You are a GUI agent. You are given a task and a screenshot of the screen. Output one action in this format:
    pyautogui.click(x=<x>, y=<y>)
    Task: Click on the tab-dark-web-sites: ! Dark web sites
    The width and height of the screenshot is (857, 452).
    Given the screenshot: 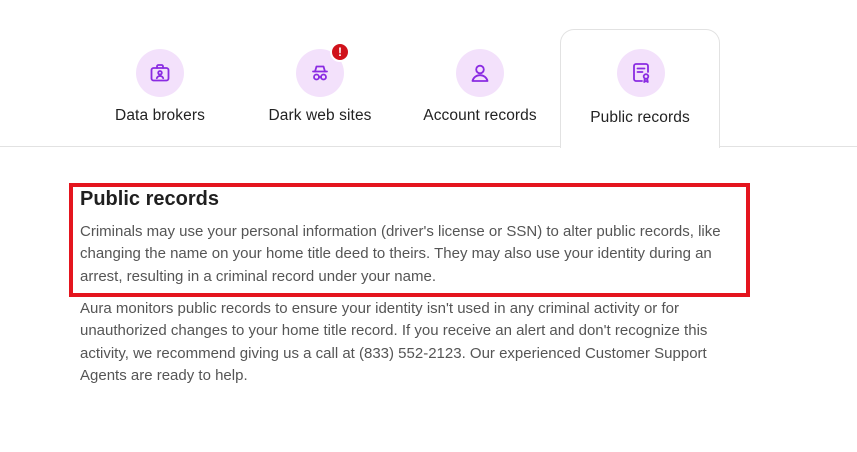 What is the action you would take?
    pyautogui.click(x=320, y=88)
    